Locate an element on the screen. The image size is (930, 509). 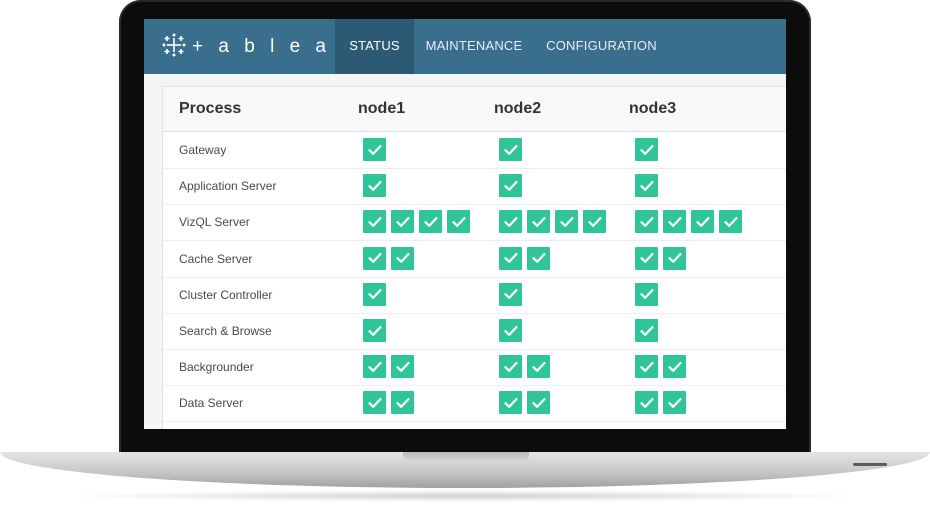
table-row: Data Server is located at coordinates (474, 404).